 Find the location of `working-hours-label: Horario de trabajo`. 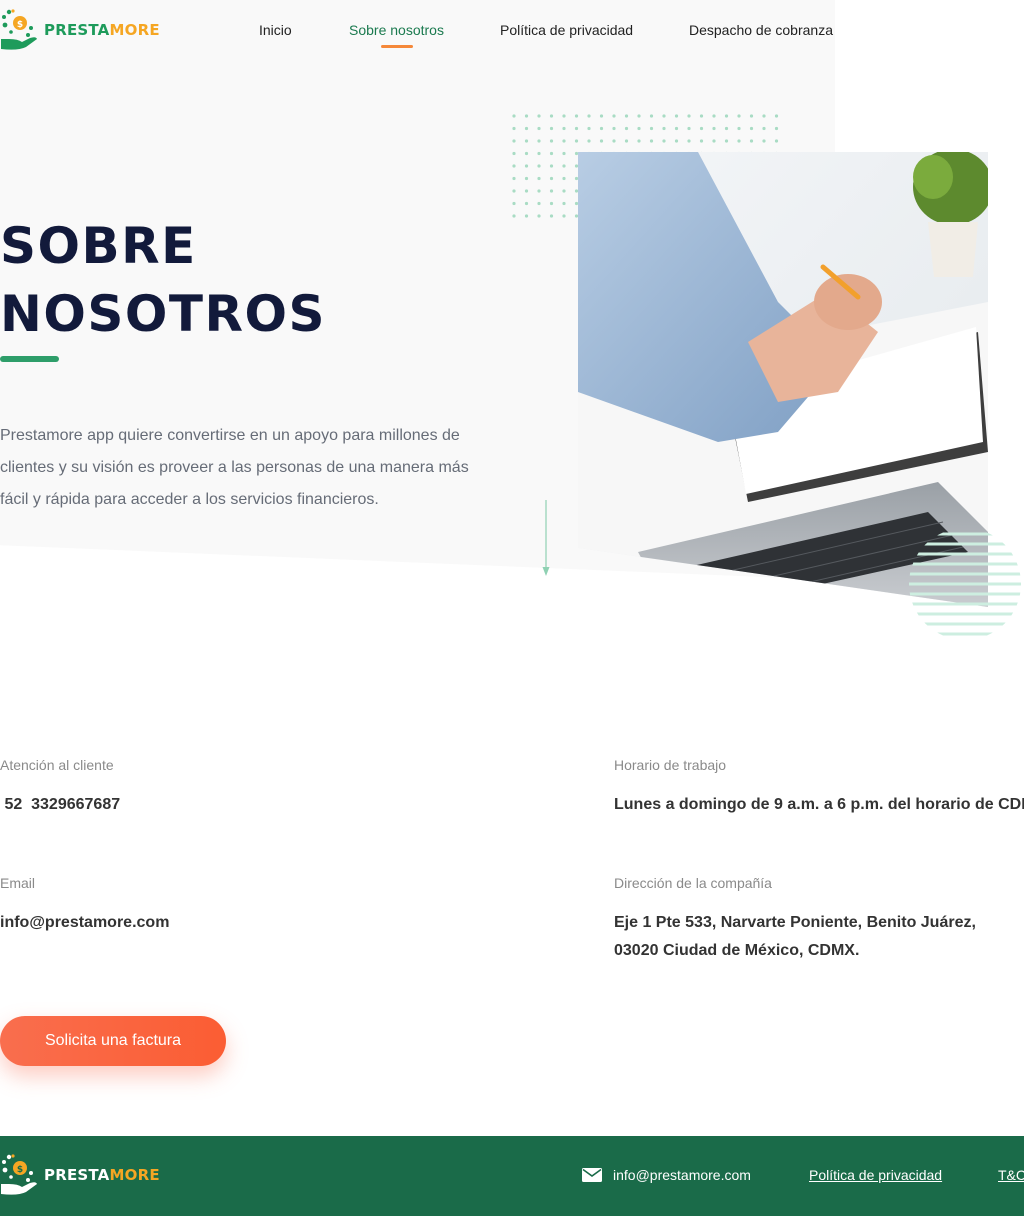

working-hours-label: Horario de trabajo is located at coordinates (670, 765).